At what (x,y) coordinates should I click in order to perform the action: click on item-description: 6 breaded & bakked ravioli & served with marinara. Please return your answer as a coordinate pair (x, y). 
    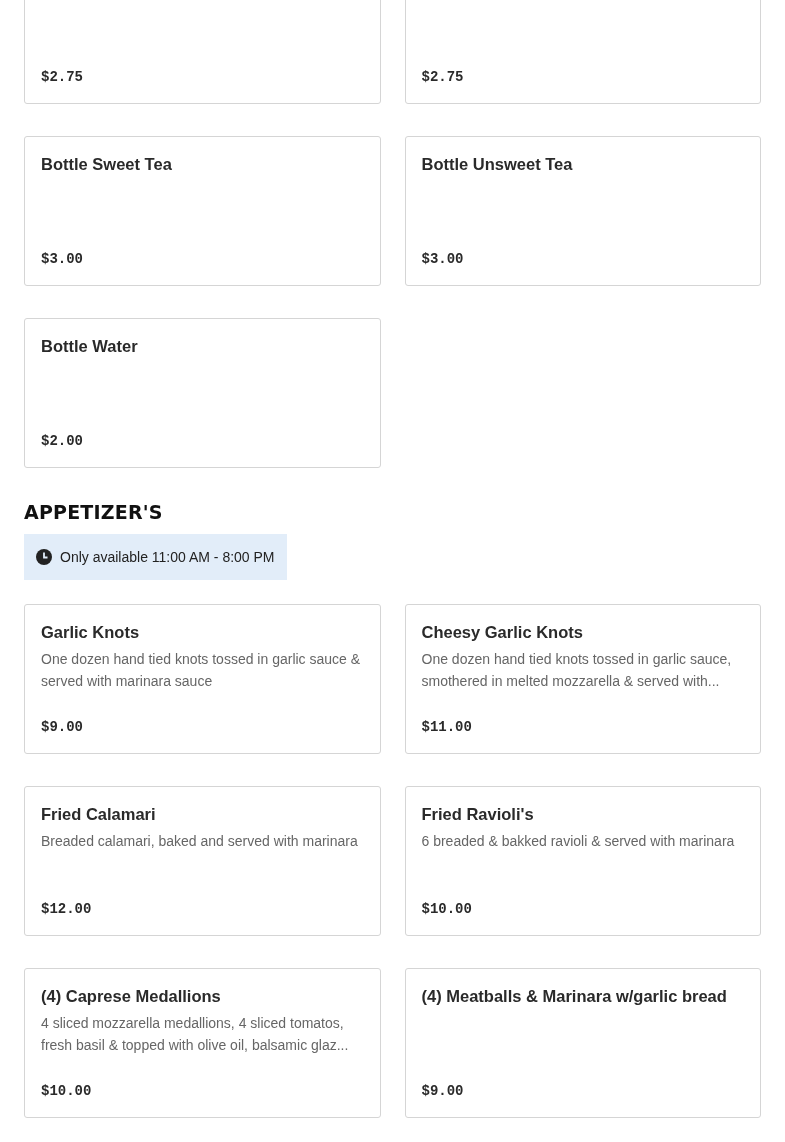
    Looking at the image, I should click on (578, 841).